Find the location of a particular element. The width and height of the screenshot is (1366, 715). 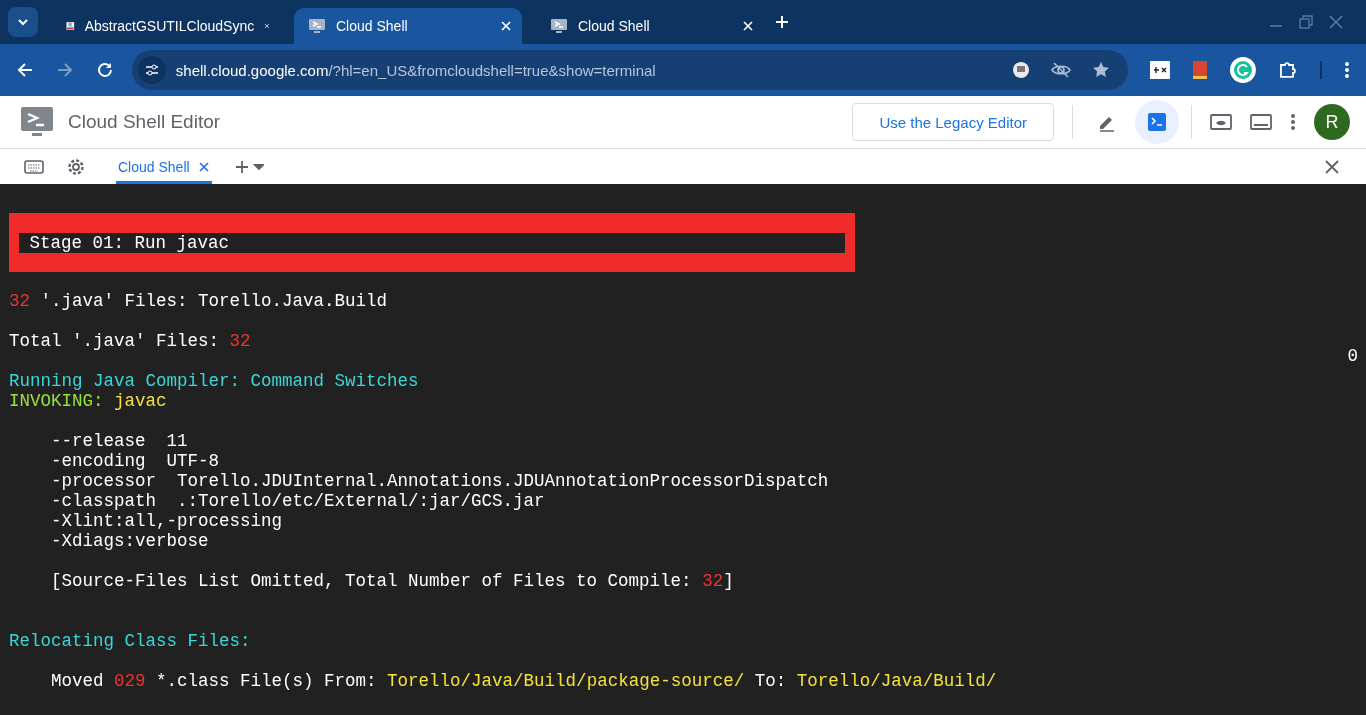

grammar-extension-icon is located at coordinates (1243, 70).